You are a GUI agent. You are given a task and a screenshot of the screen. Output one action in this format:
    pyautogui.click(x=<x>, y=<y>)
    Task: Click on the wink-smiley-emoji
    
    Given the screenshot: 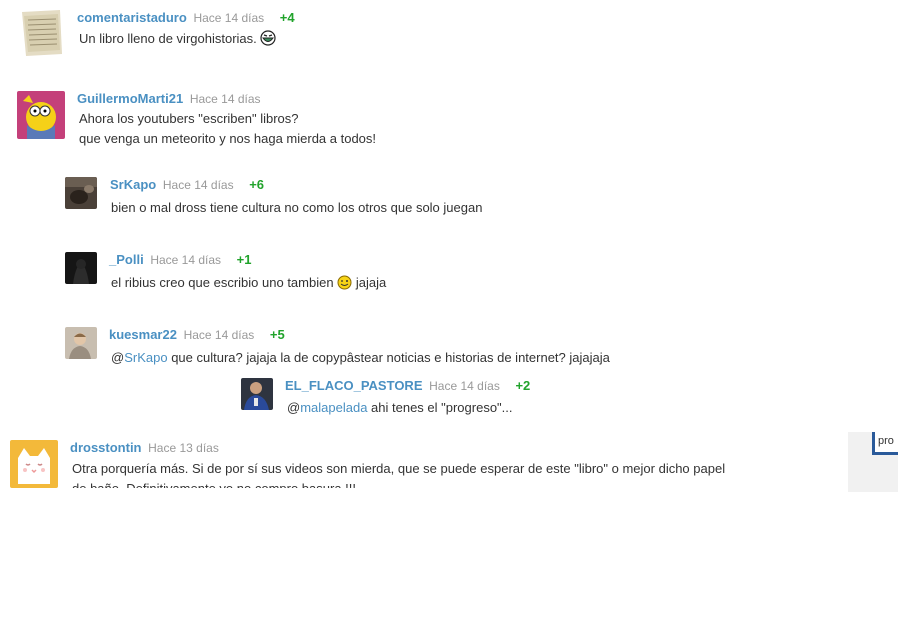 What is the action you would take?
    pyautogui.click(x=344, y=285)
    